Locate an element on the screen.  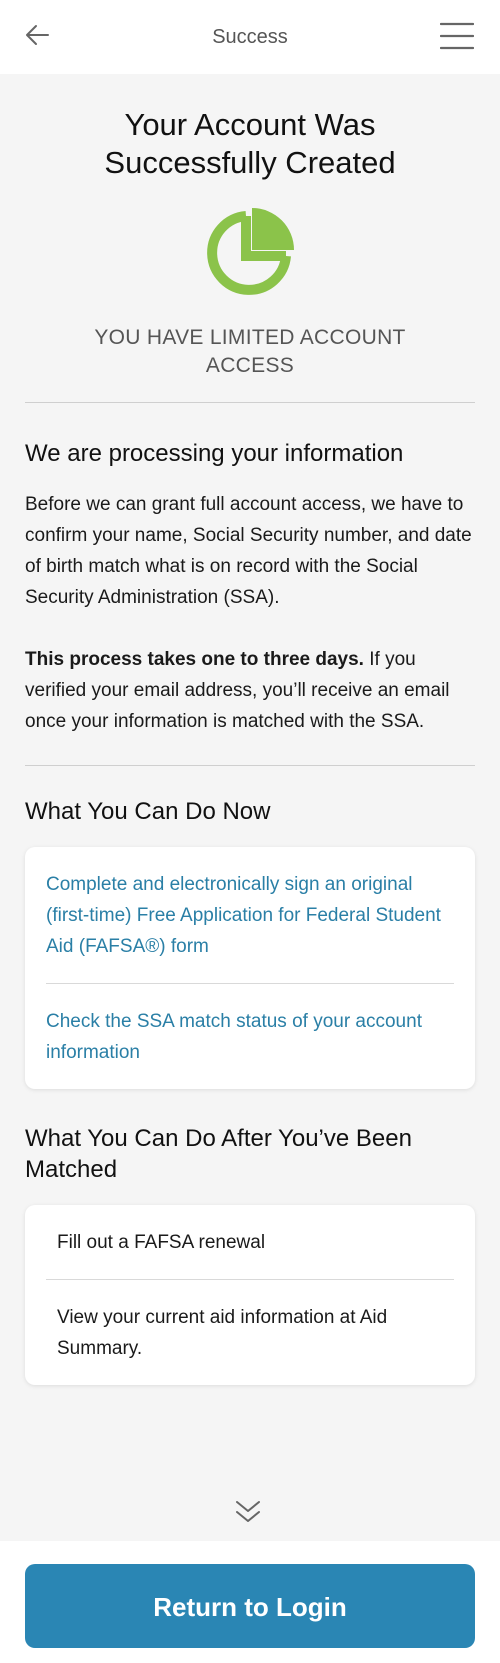
pie-chart-icon is located at coordinates (250, 251).